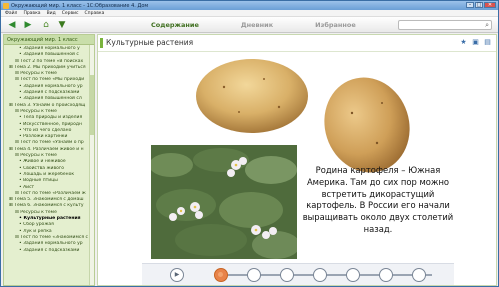 The height and width of the screenshot is (287, 499). Describe the element at coordinates (298, 274) in the screenshot. I see `slide-player: ▶` at that location.